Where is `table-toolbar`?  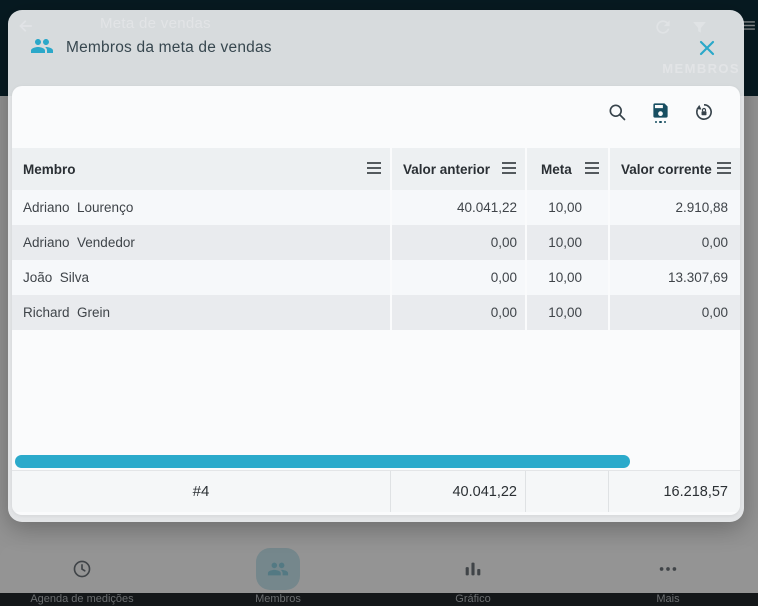 table-toolbar is located at coordinates (376, 112).